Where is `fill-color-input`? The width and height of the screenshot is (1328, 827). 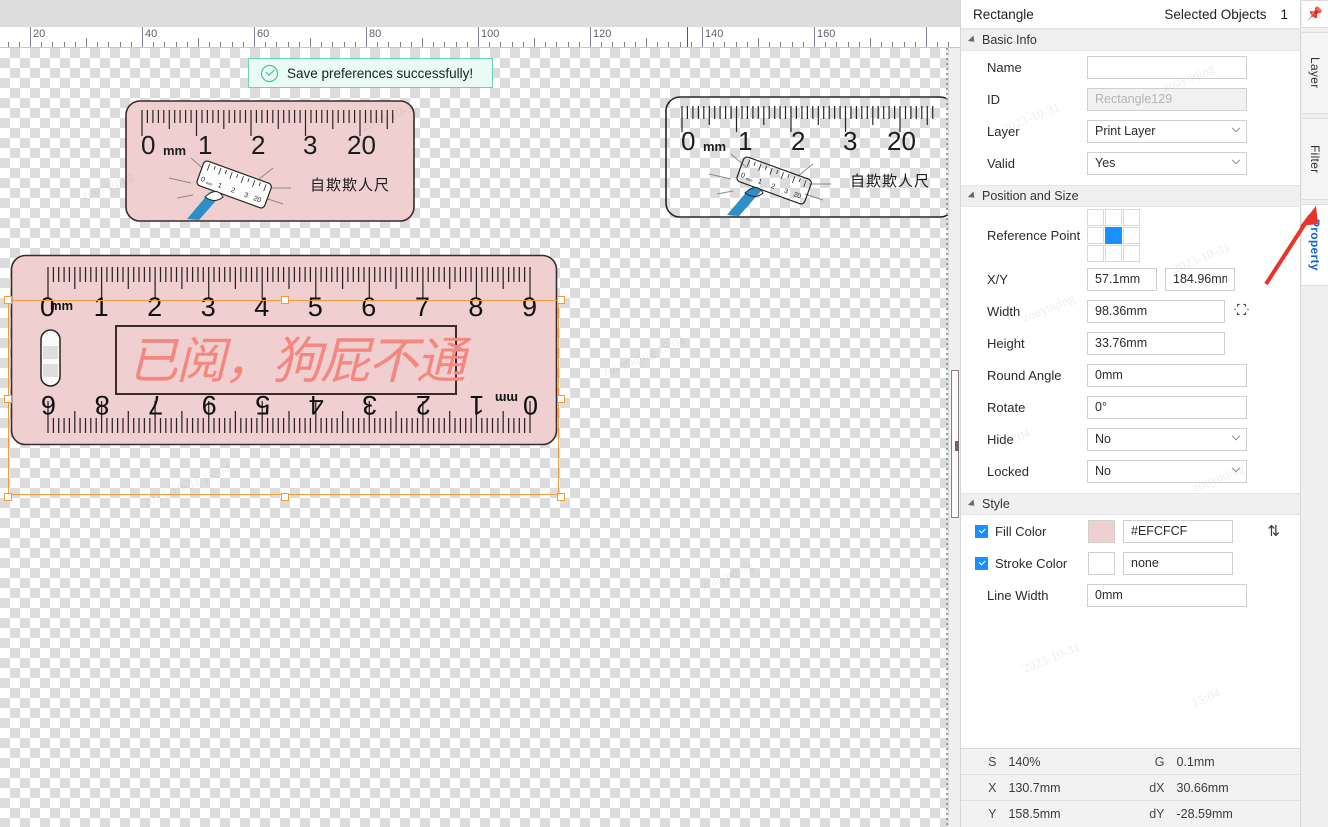
fill-color-input is located at coordinates (1178, 531).